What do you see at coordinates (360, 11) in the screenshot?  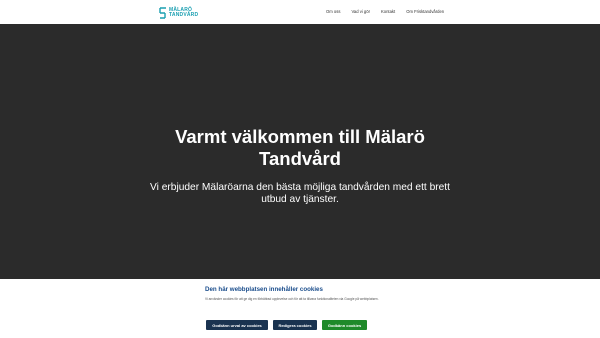 I see `nav-item-vad-vi-gor: Vad vi gör` at bounding box center [360, 11].